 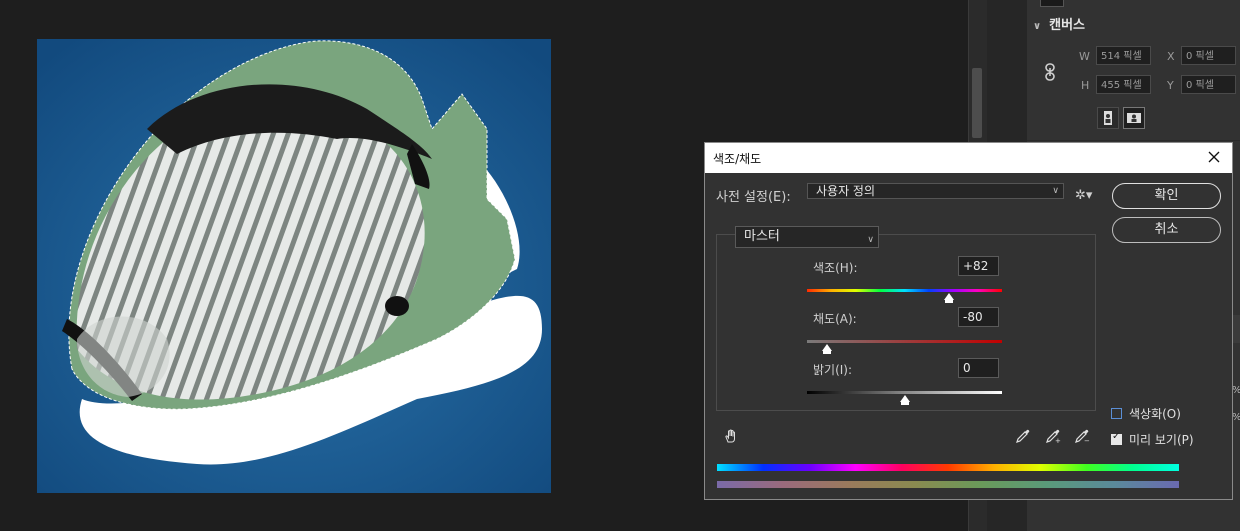 I want to click on canvas-section-header: ∨ 캔버스, so click(x=1059, y=23).